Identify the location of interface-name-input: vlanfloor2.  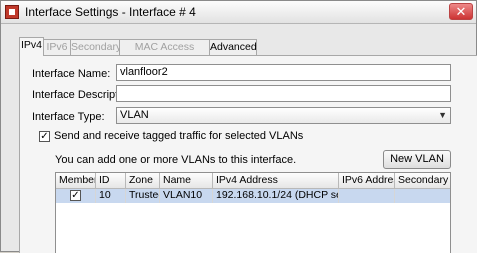
(283, 72).